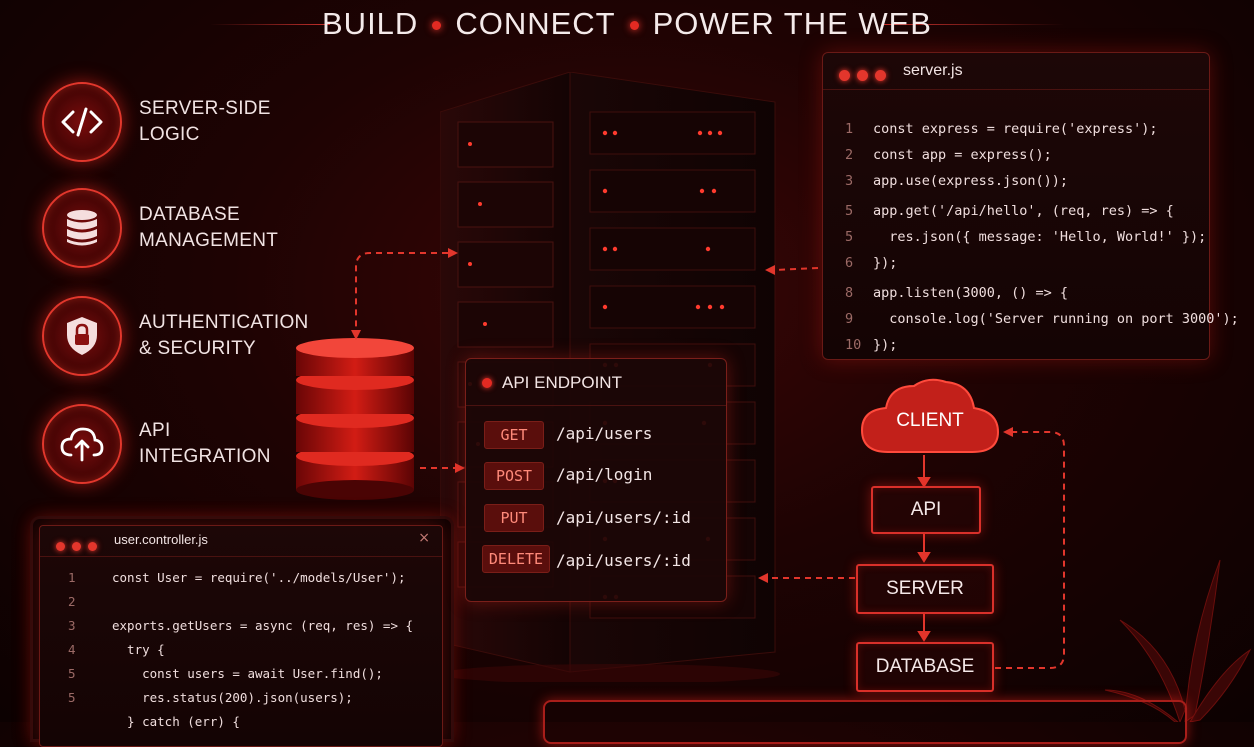 The width and height of the screenshot is (1254, 747). I want to click on method-badge-post: POST, so click(514, 476).